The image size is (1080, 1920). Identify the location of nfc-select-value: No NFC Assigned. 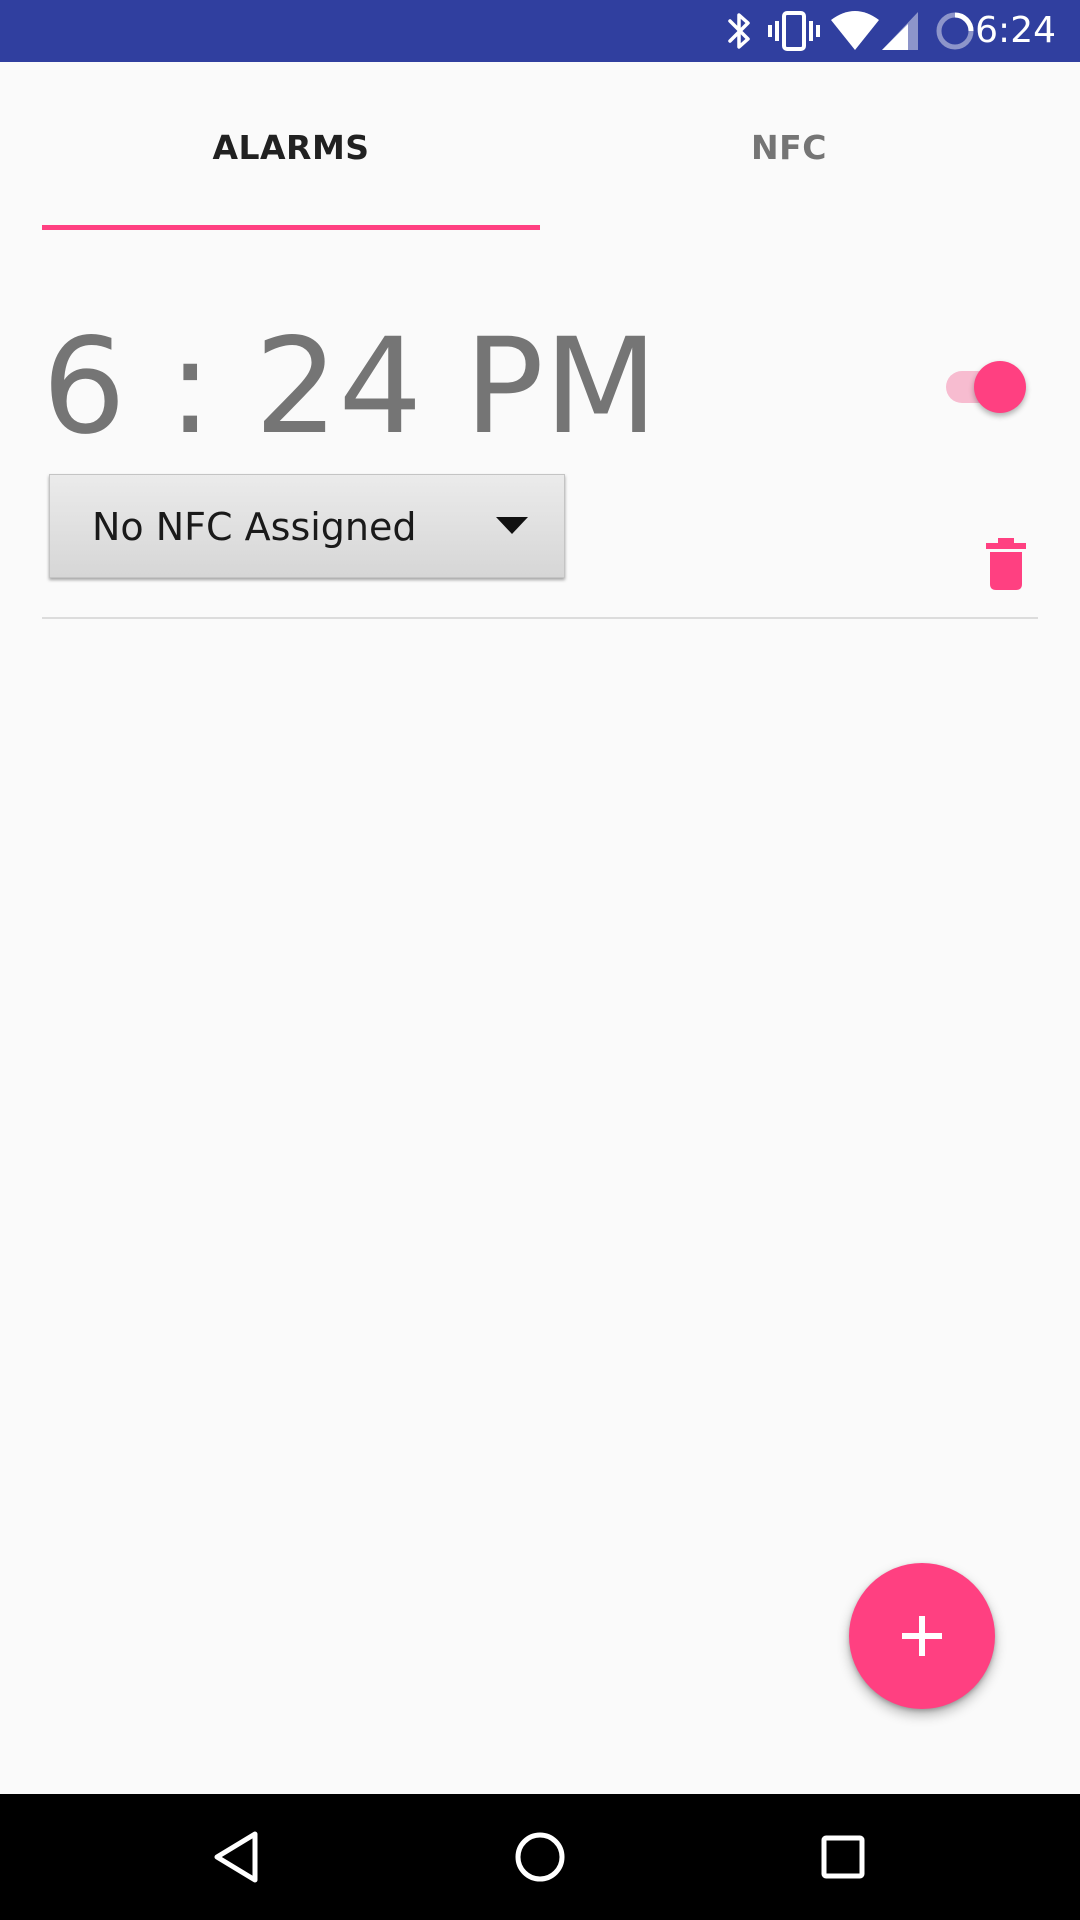
(254, 527).